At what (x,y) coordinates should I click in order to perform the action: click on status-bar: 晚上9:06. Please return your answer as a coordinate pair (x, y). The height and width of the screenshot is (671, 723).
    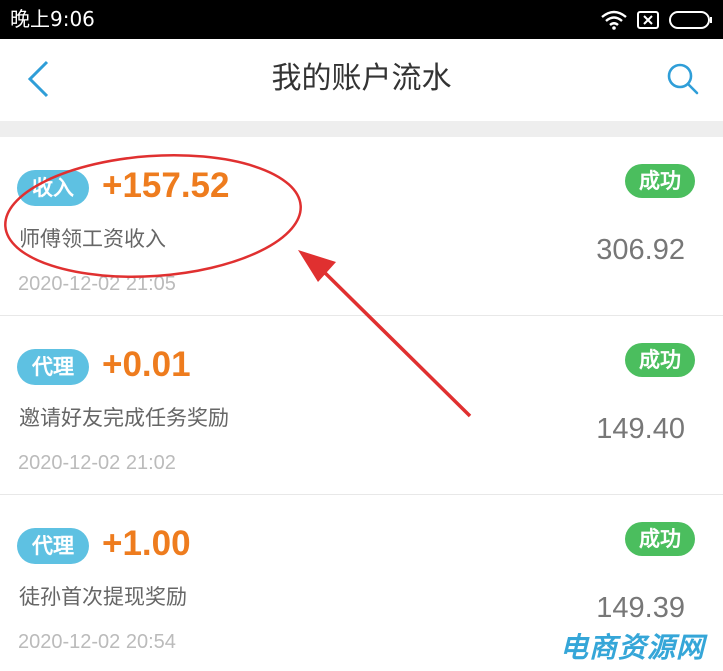
    Looking at the image, I should click on (361, 19).